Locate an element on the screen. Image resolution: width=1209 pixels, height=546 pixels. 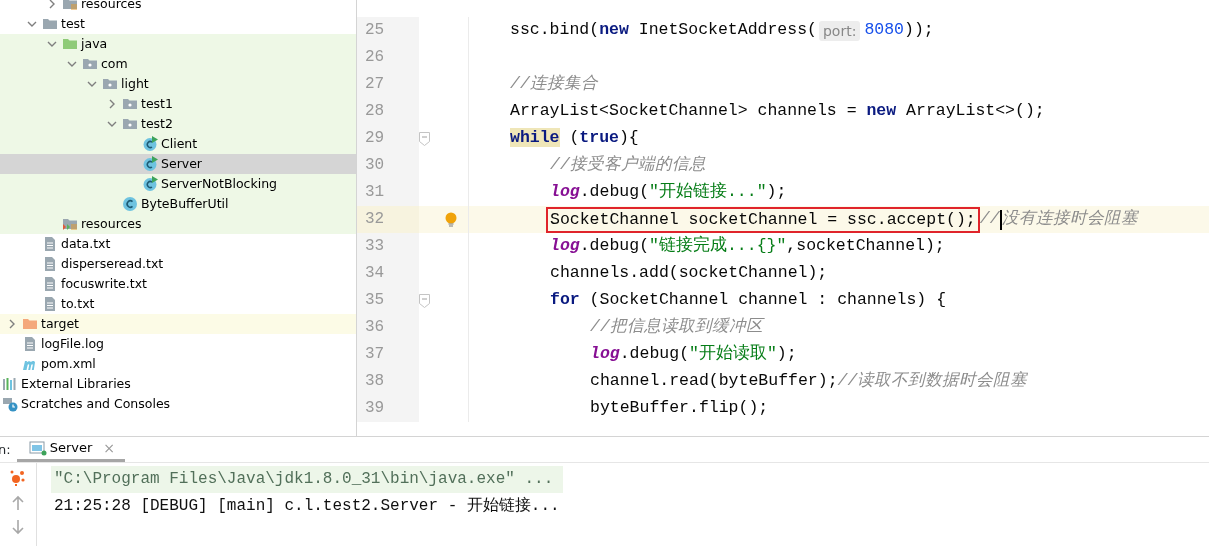
line-number: 26 is located at coordinates (388, 57).